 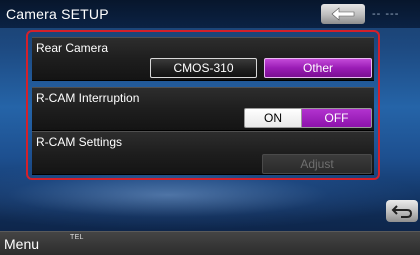 I want to click on status-text: -- ---, so click(x=386, y=14).